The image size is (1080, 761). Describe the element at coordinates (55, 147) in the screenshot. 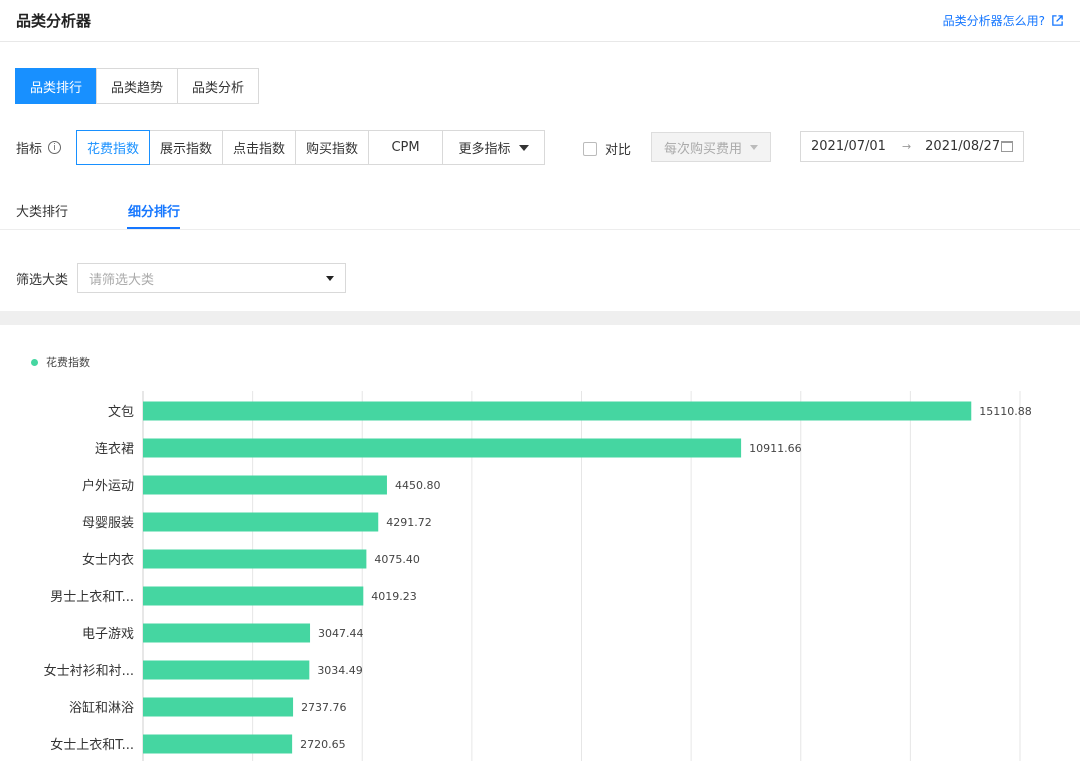

I see `info-icon: i` at that location.